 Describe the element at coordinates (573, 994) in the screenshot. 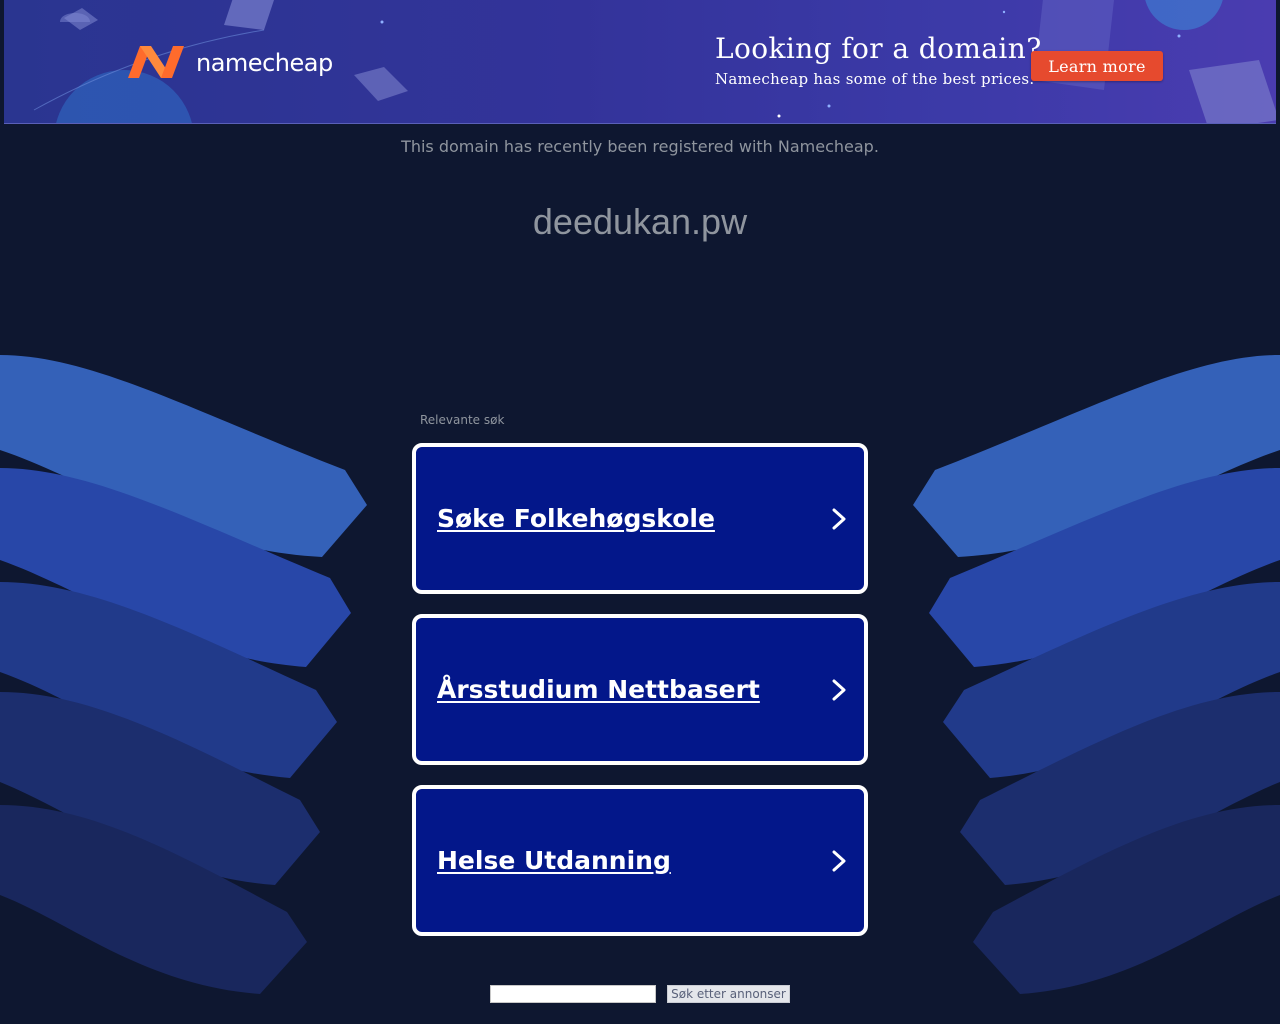

I see `ad-search-input` at that location.